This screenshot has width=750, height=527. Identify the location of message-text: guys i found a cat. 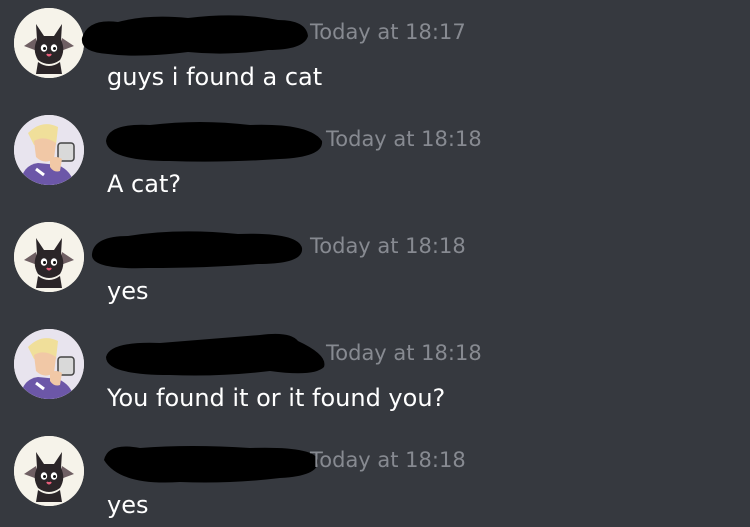
(215, 77).